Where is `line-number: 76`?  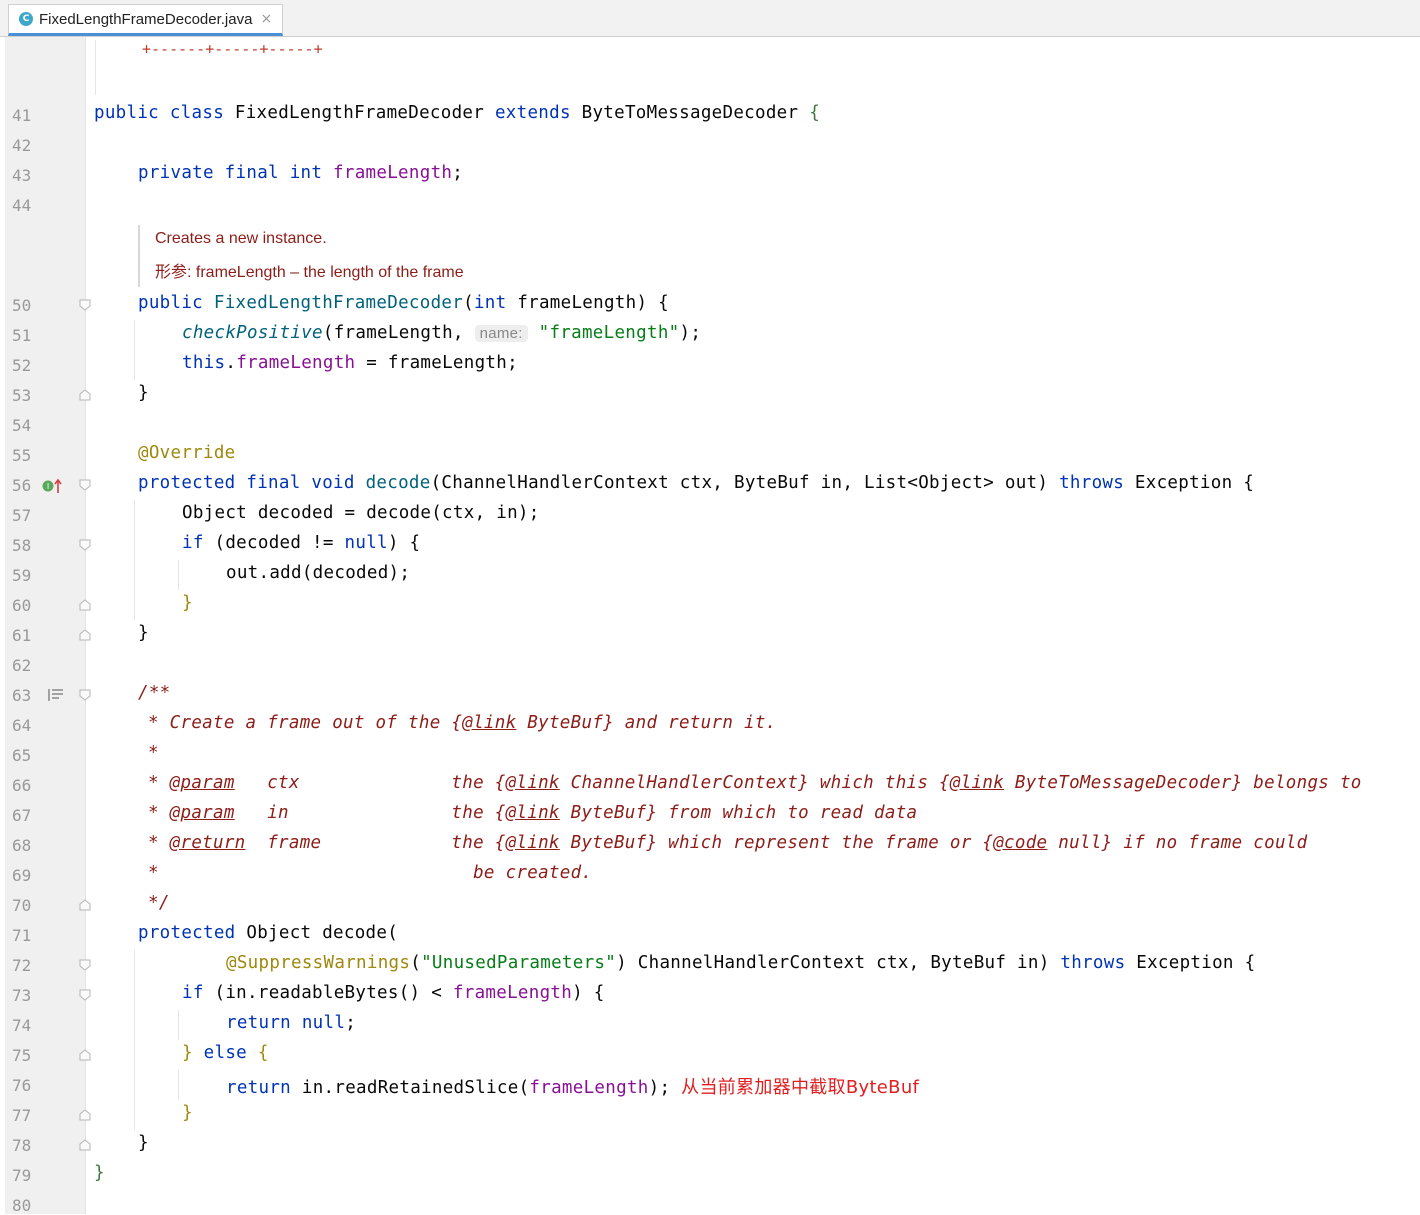 line-number: 76 is located at coordinates (22, 1085).